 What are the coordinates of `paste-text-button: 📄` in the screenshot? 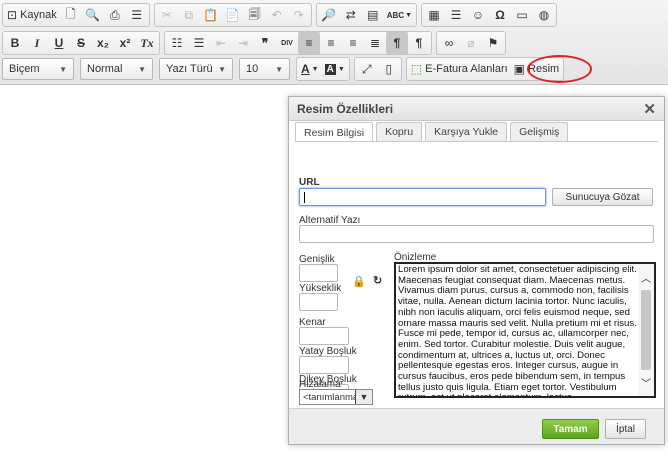 It's located at (233, 15).